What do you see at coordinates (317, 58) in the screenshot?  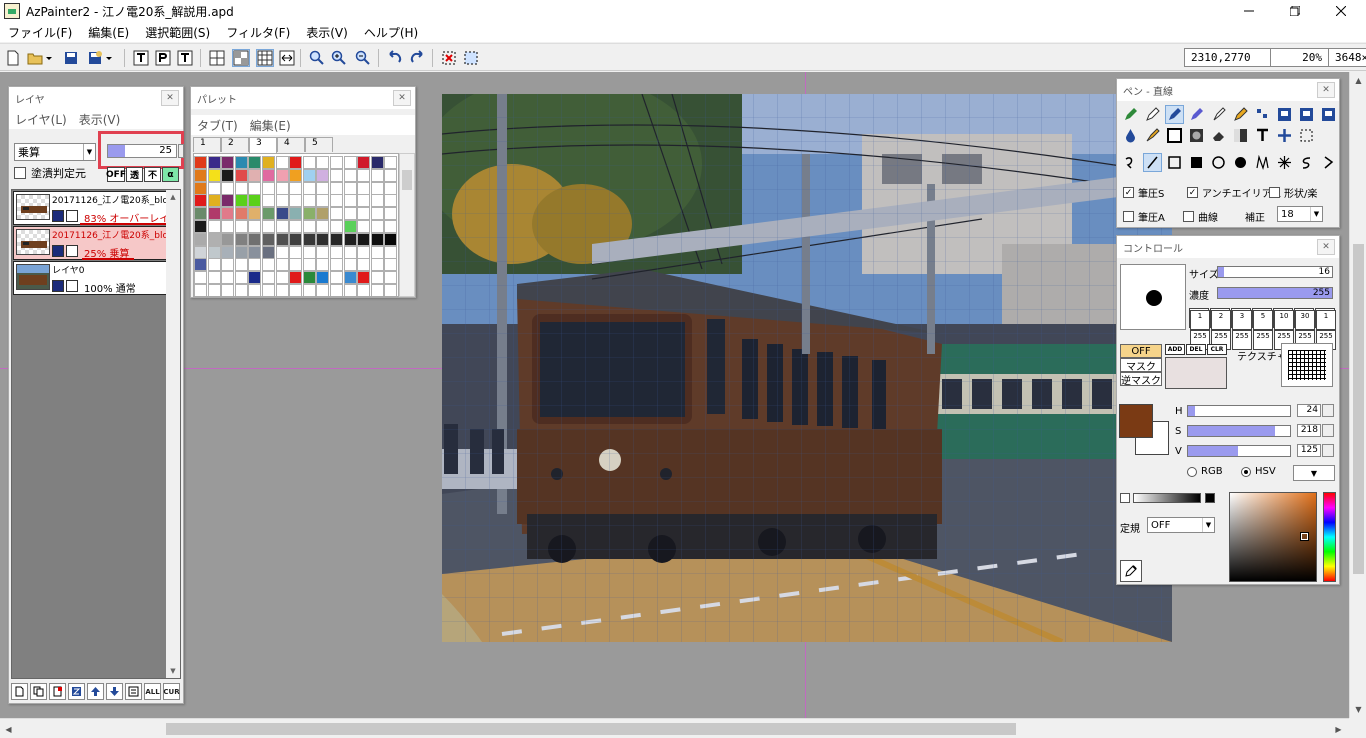 I see `zoom-fit-button` at bounding box center [317, 58].